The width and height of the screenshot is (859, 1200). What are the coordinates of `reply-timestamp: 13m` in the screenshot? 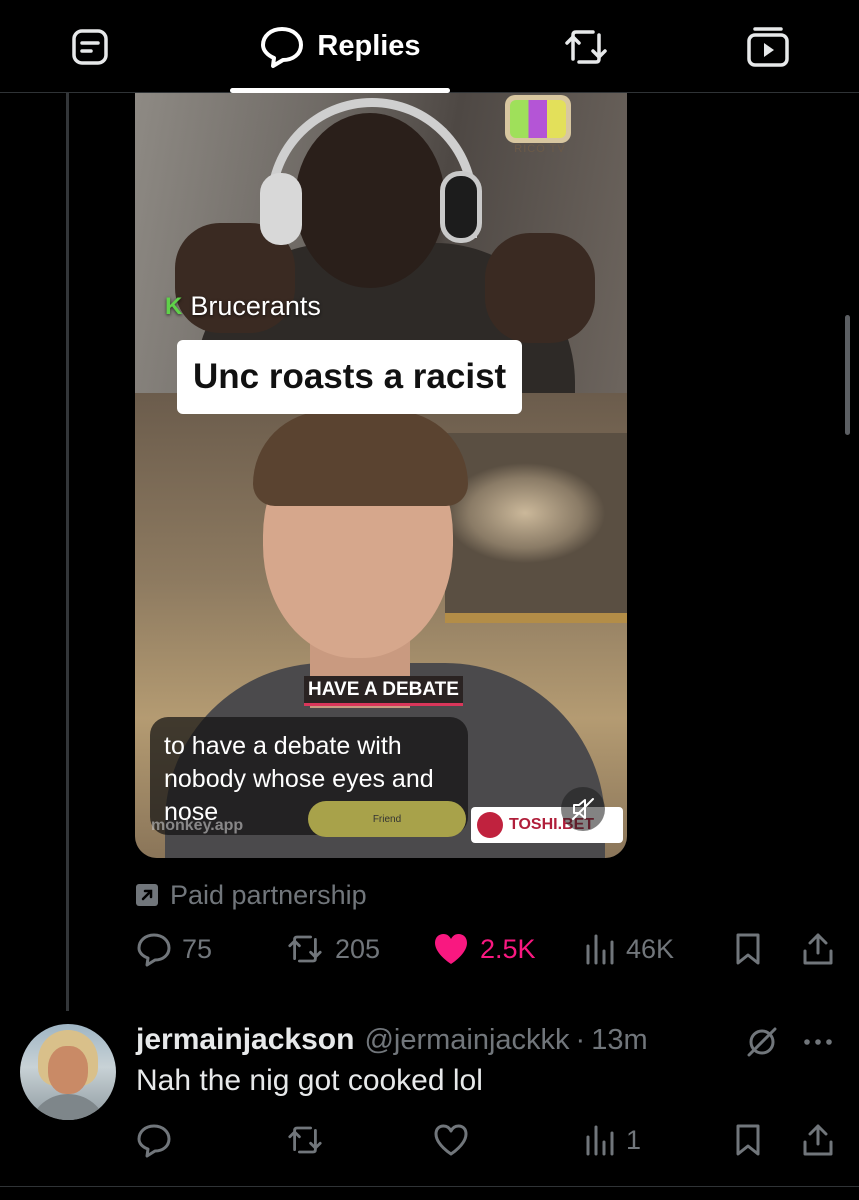 It's located at (619, 1040).